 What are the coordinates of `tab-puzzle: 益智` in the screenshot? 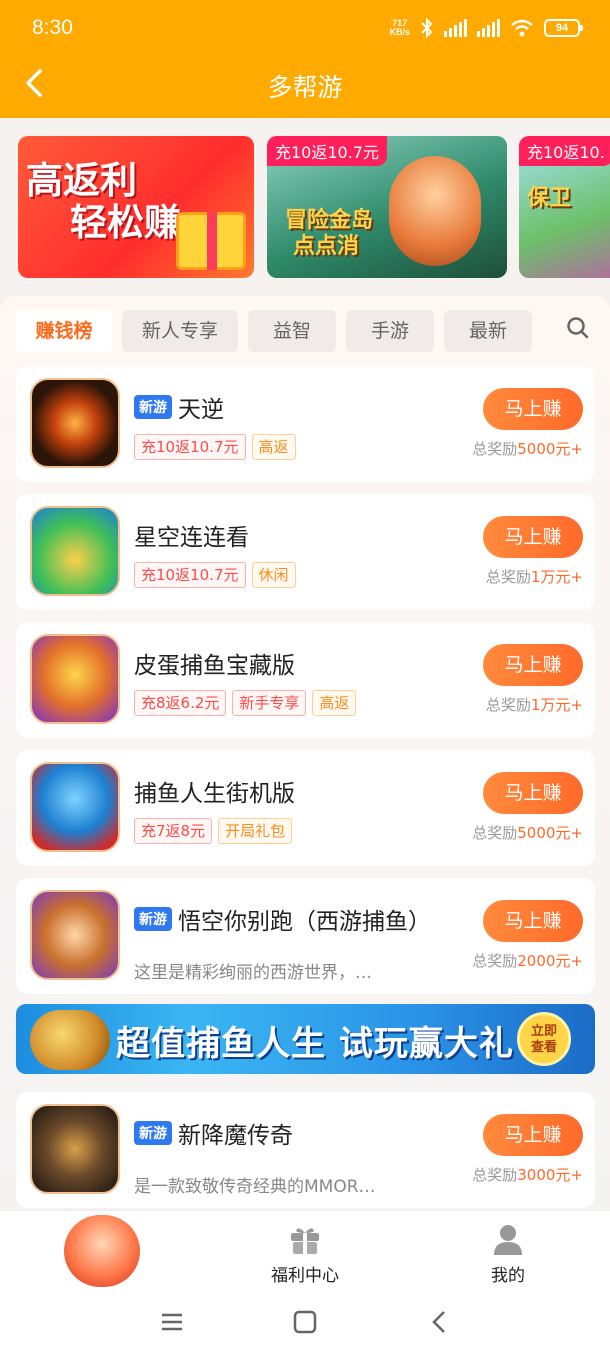 It's located at (292, 331).